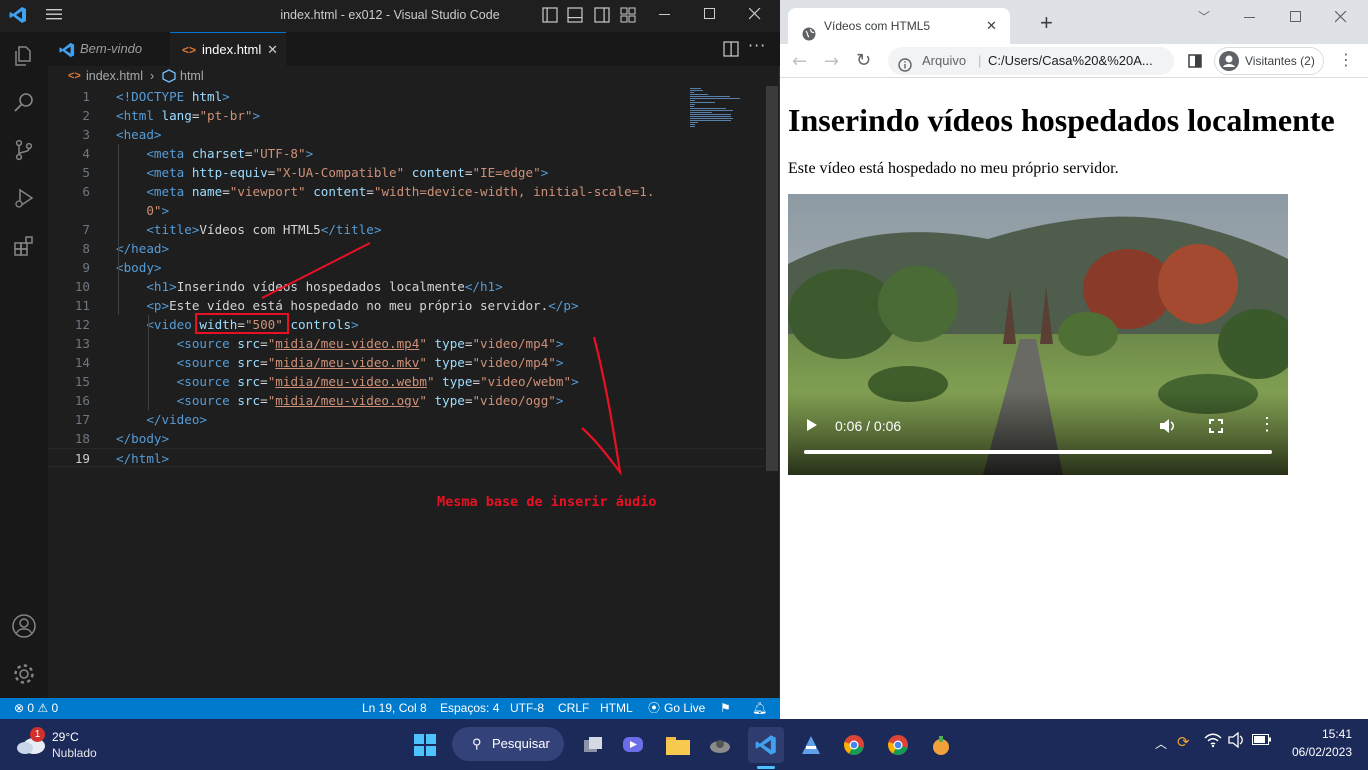 The image size is (1368, 770). I want to click on video-options-icon: ⋮, so click(1267, 424).